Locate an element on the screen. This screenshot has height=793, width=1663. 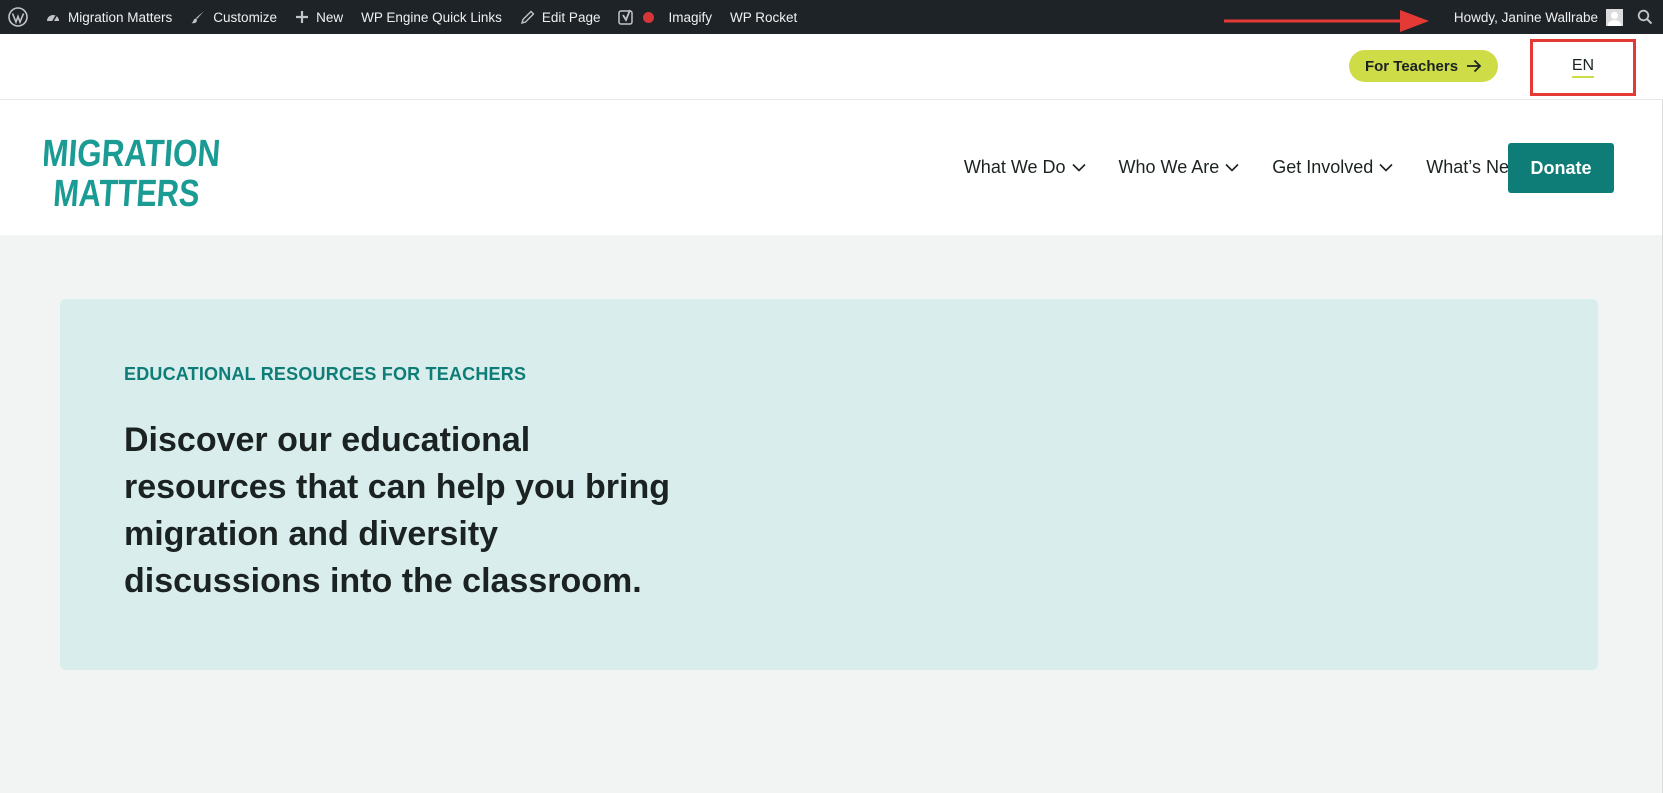
hero-eyebrow: EDUCATIONAL RESOURCES FOR TEACHERS is located at coordinates (325, 374).